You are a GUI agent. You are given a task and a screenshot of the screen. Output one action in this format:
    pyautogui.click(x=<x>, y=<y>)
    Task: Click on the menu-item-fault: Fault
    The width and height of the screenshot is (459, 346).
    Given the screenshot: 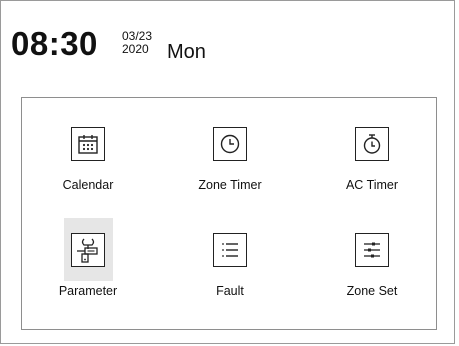 What is the action you would take?
    pyautogui.click(x=230, y=265)
    